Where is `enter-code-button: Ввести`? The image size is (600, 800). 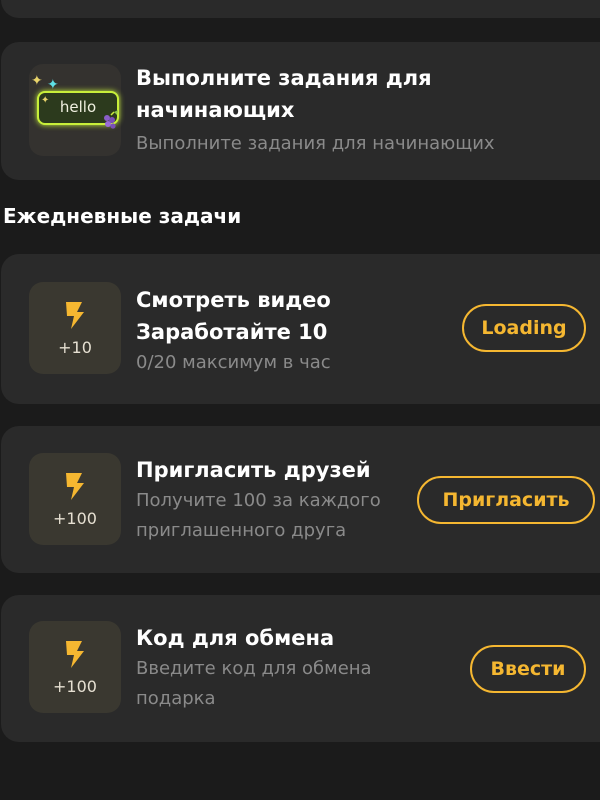
enter-code-button: Ввести is located at coordinates (528, 669).